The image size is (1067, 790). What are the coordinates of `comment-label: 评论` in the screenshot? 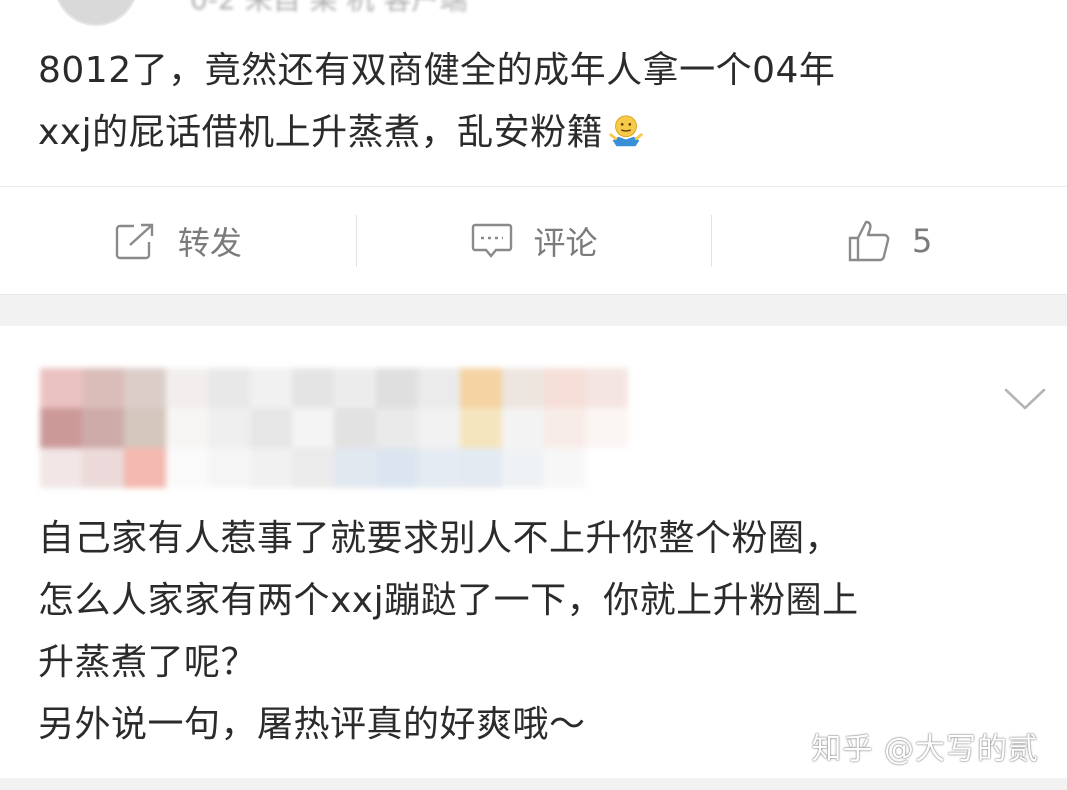 It's located at (565, 243).